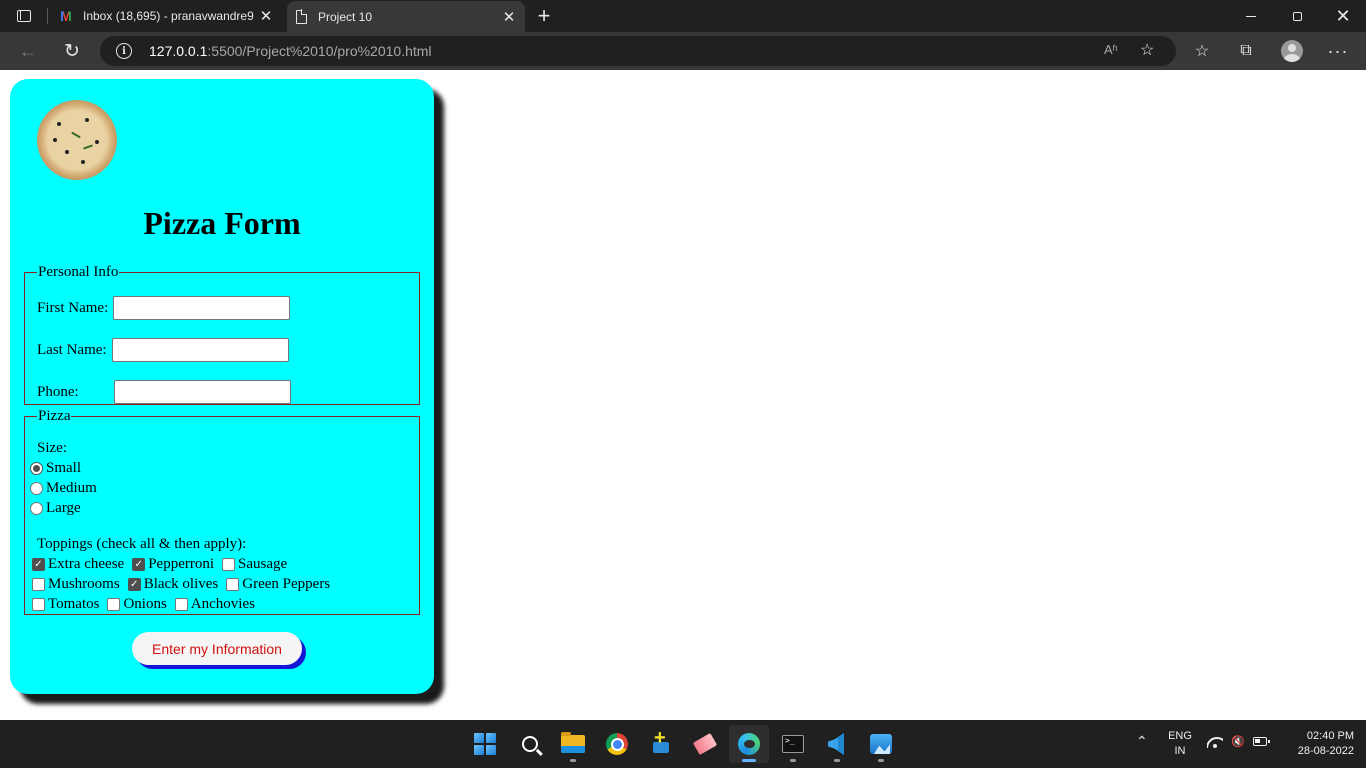  I want to click on terminal-icon: >_, so click(793, 744).